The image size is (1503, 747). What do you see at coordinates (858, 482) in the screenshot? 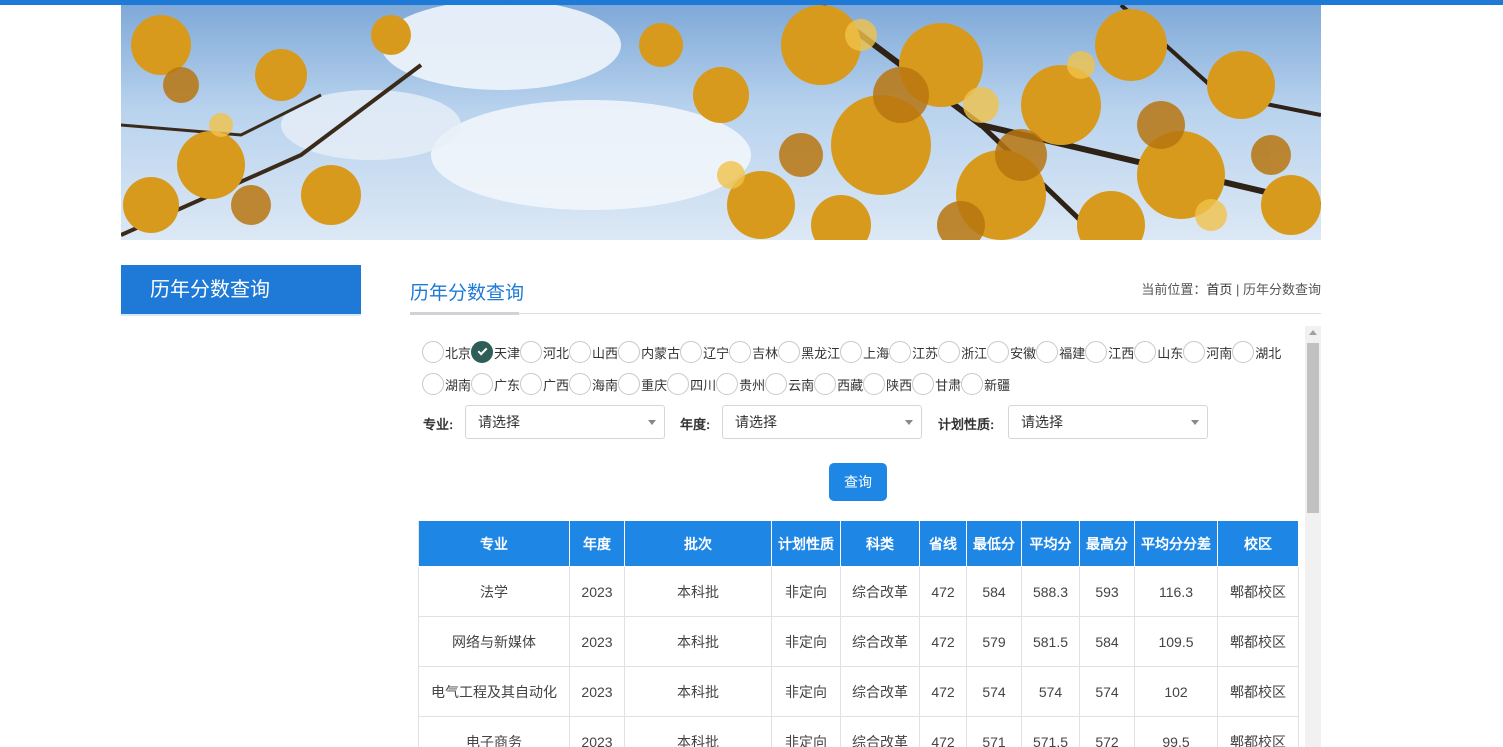
I see `query-button: 查询` at bounding box center [858, 482].